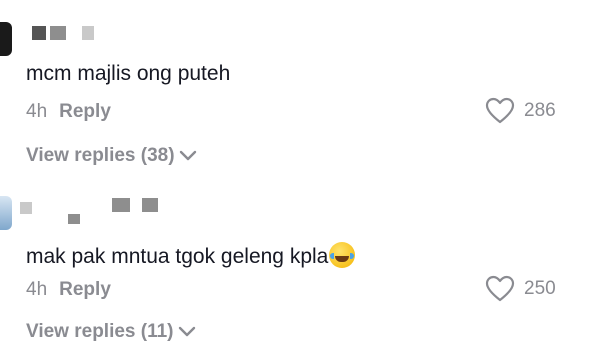  I want to click on view-replies-label: View replies (38), so click(100, 155).